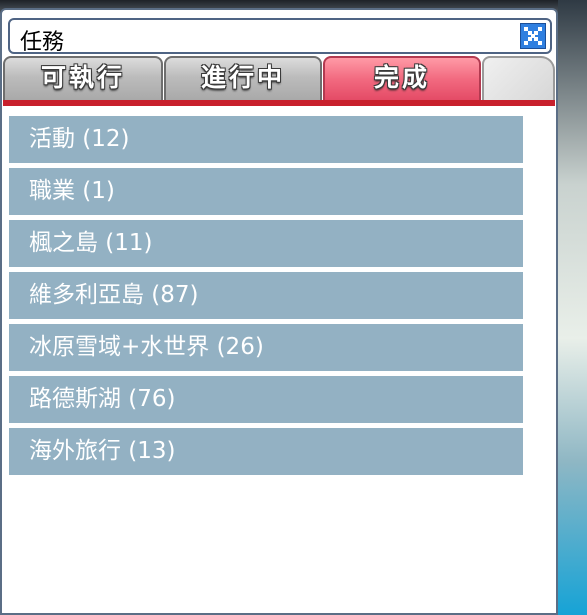 The width and height of the screenshot is (587, 615). I want to click on tab-available: 可執行, so click(83, 78).